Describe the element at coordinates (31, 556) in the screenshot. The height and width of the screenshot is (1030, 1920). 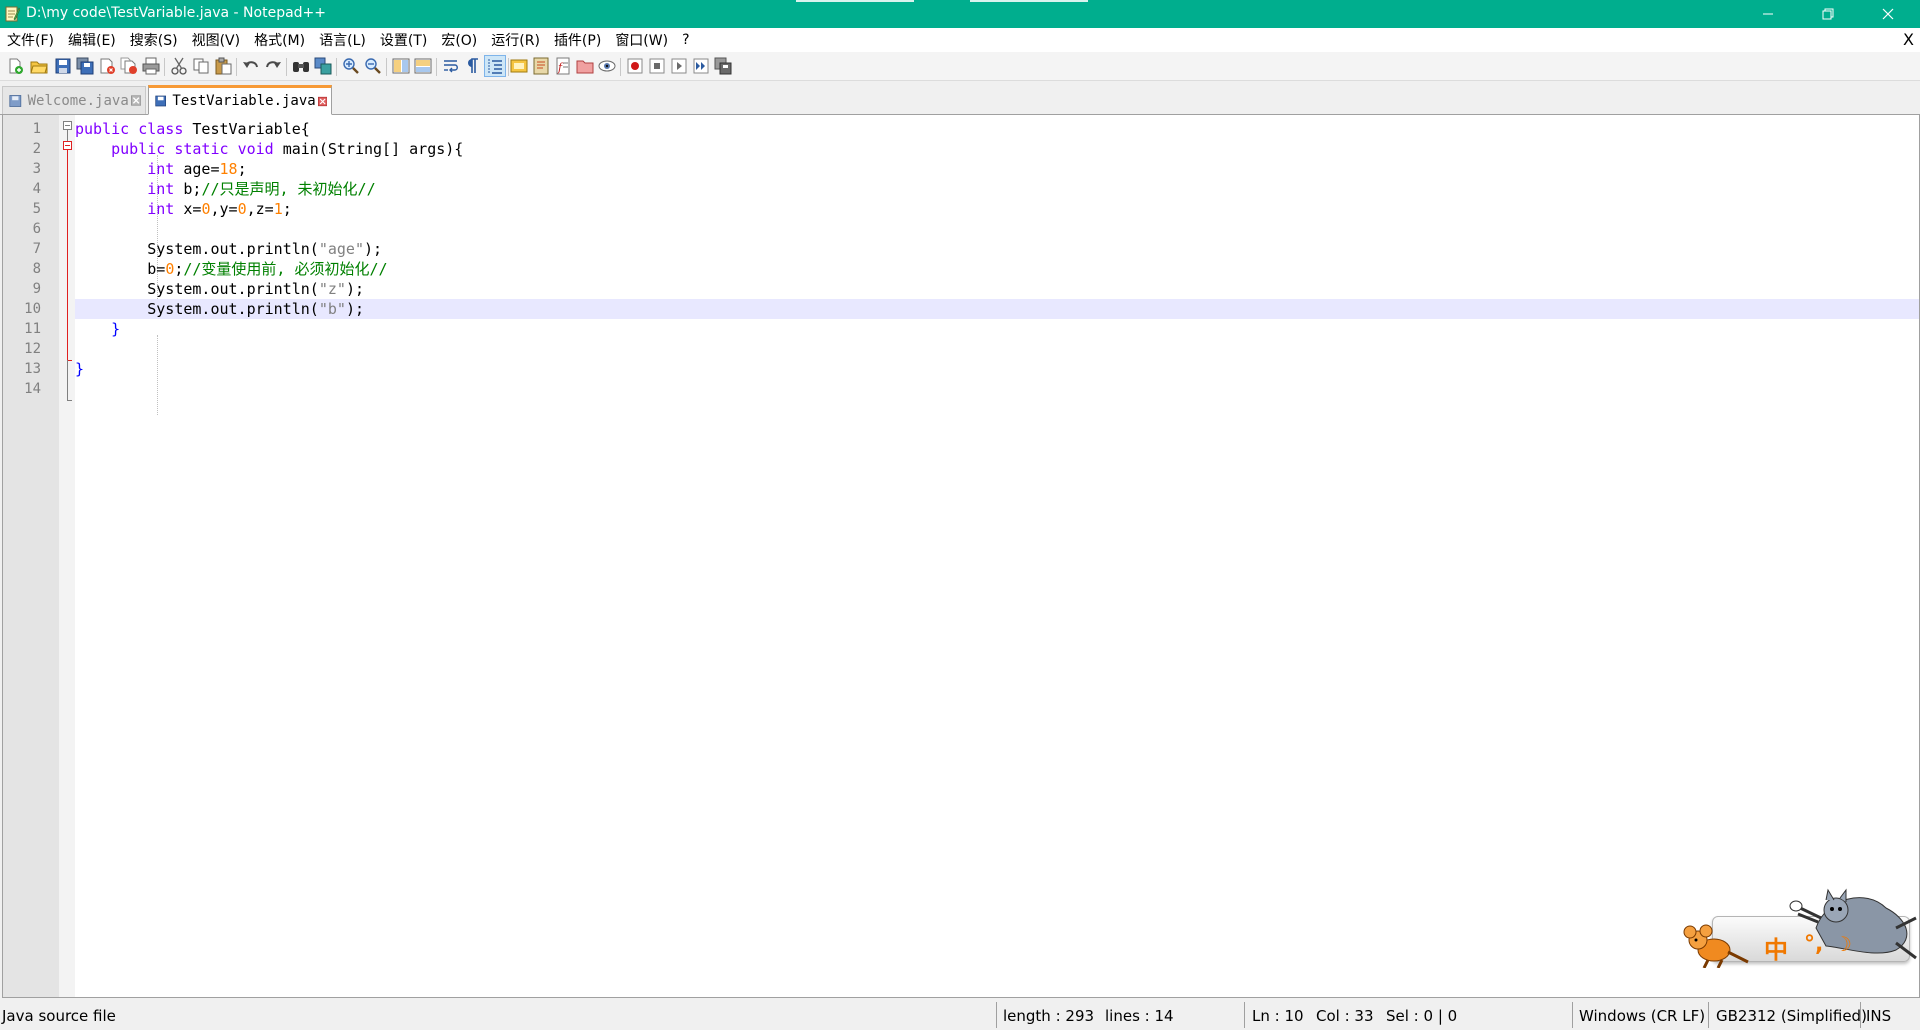
I see `line-number-gutter: 1 2 3 4 5 6 7 8 9 10 11 12 13 14` at that location.